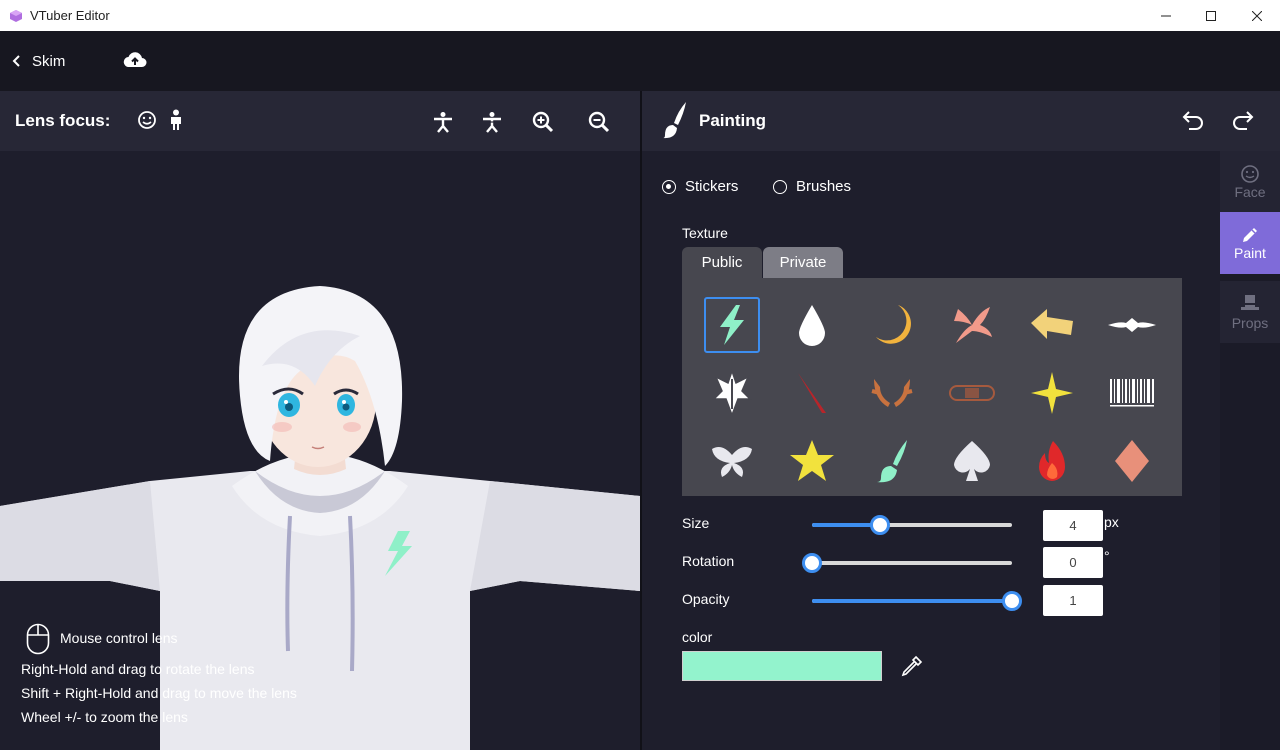 The height and width of the screenshot is (750, 1280). I want to click on sticker-lightning, so click(732, 325).